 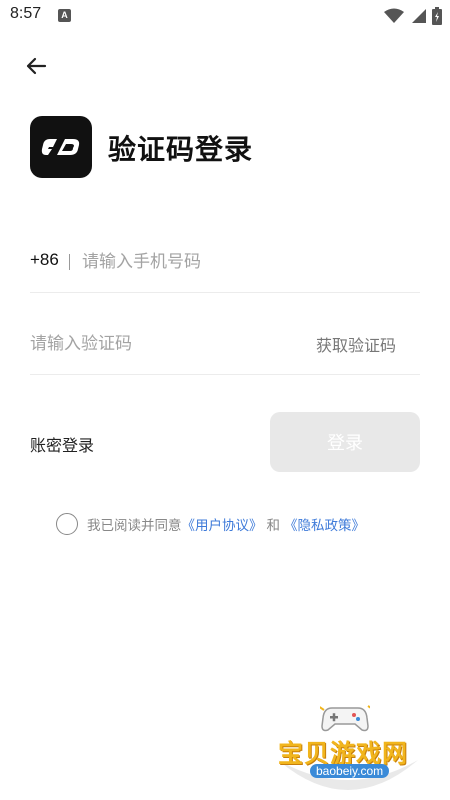 What do you see at coordinates (324, 524) in the screenshot?
I see `privacy-policy-link: 《隐私政策》` at bounding box center [324, 524].